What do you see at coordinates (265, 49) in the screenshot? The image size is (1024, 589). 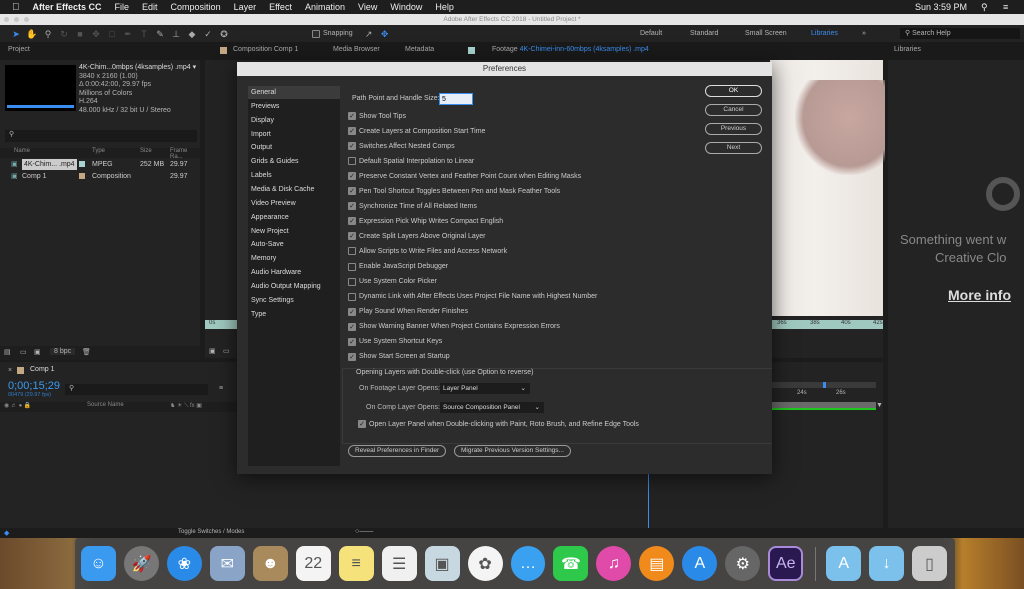 I see `tab-composition: Composition Comp 1` at bounding box center [265, 49].